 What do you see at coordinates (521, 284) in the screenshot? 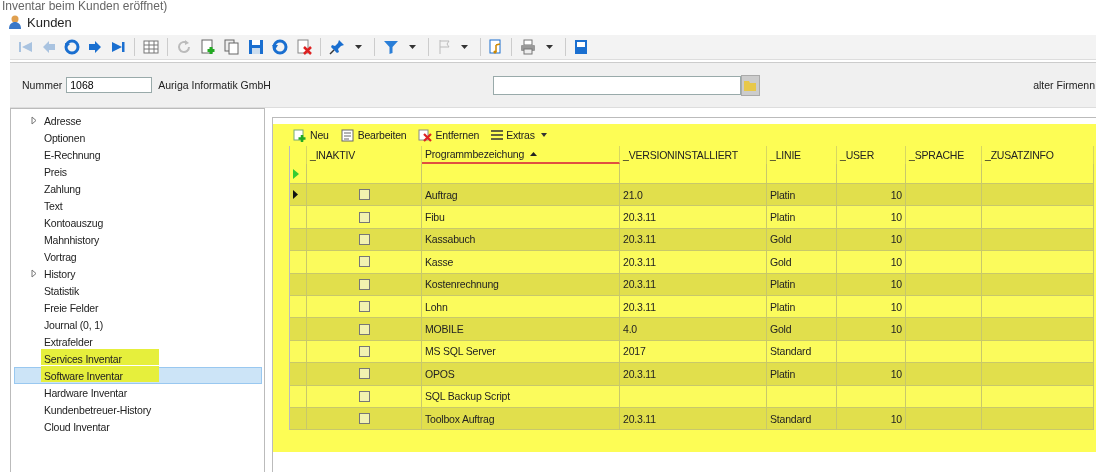
I see `table-cell: Kostenrechnung` at bounding box center [521, 284].